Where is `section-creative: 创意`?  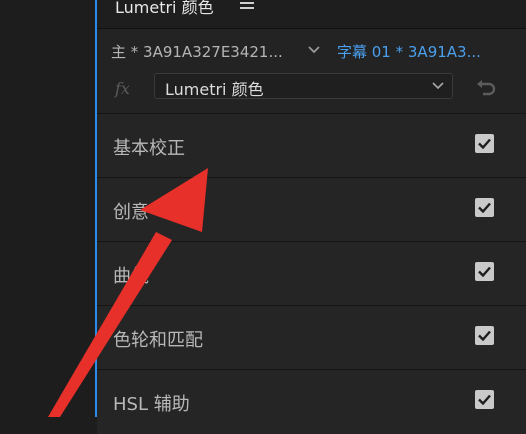 section-creative: 创意 is located at coordinates (311, 209).